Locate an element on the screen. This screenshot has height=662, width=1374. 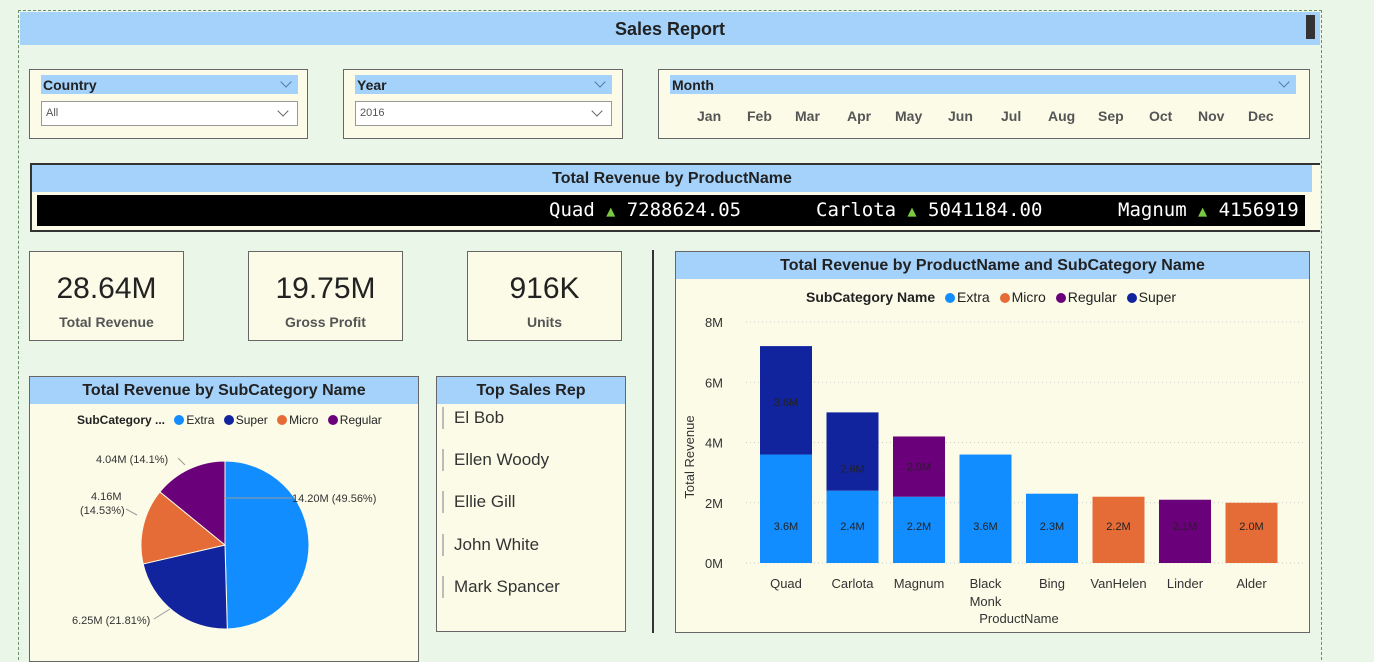
month-jan: Jan is located at coordinates (709, 116).